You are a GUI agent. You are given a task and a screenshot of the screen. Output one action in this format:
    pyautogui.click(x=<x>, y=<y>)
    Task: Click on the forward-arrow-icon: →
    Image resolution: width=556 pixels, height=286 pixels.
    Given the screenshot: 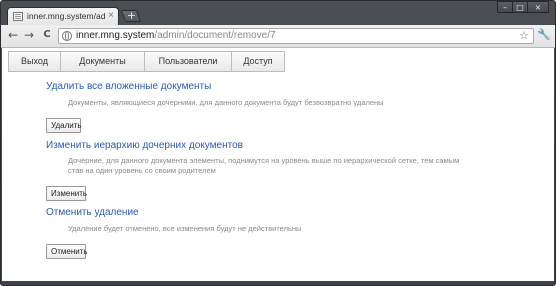 What is the action you would take?
    pyautogui.click(x=29, y=35)
    